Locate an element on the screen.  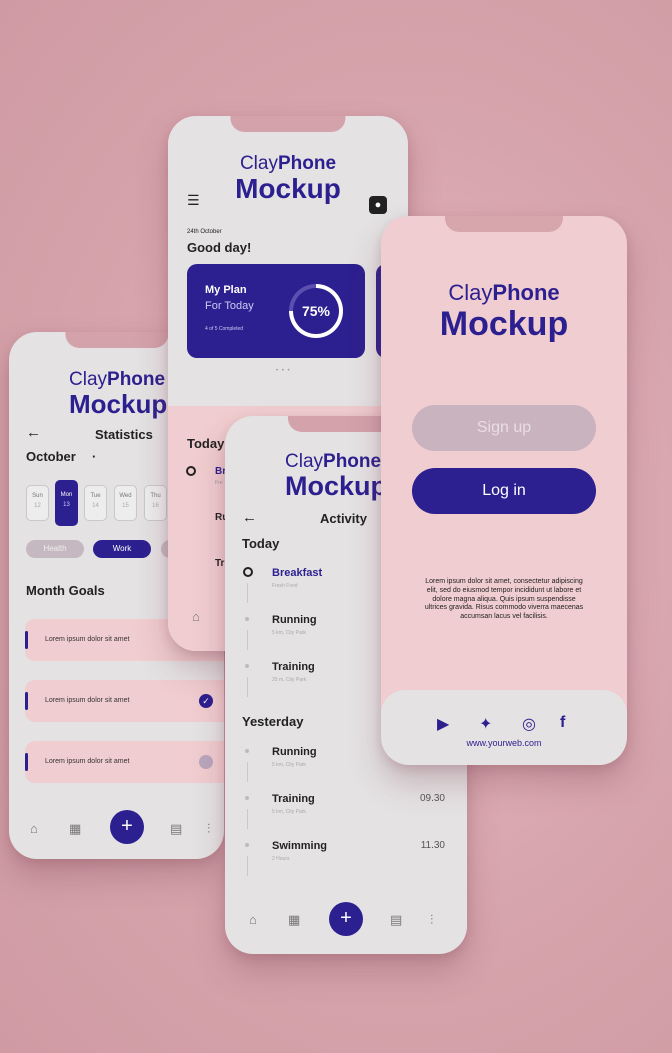
progress-ring: 75% is located at coordinates (316, 311).